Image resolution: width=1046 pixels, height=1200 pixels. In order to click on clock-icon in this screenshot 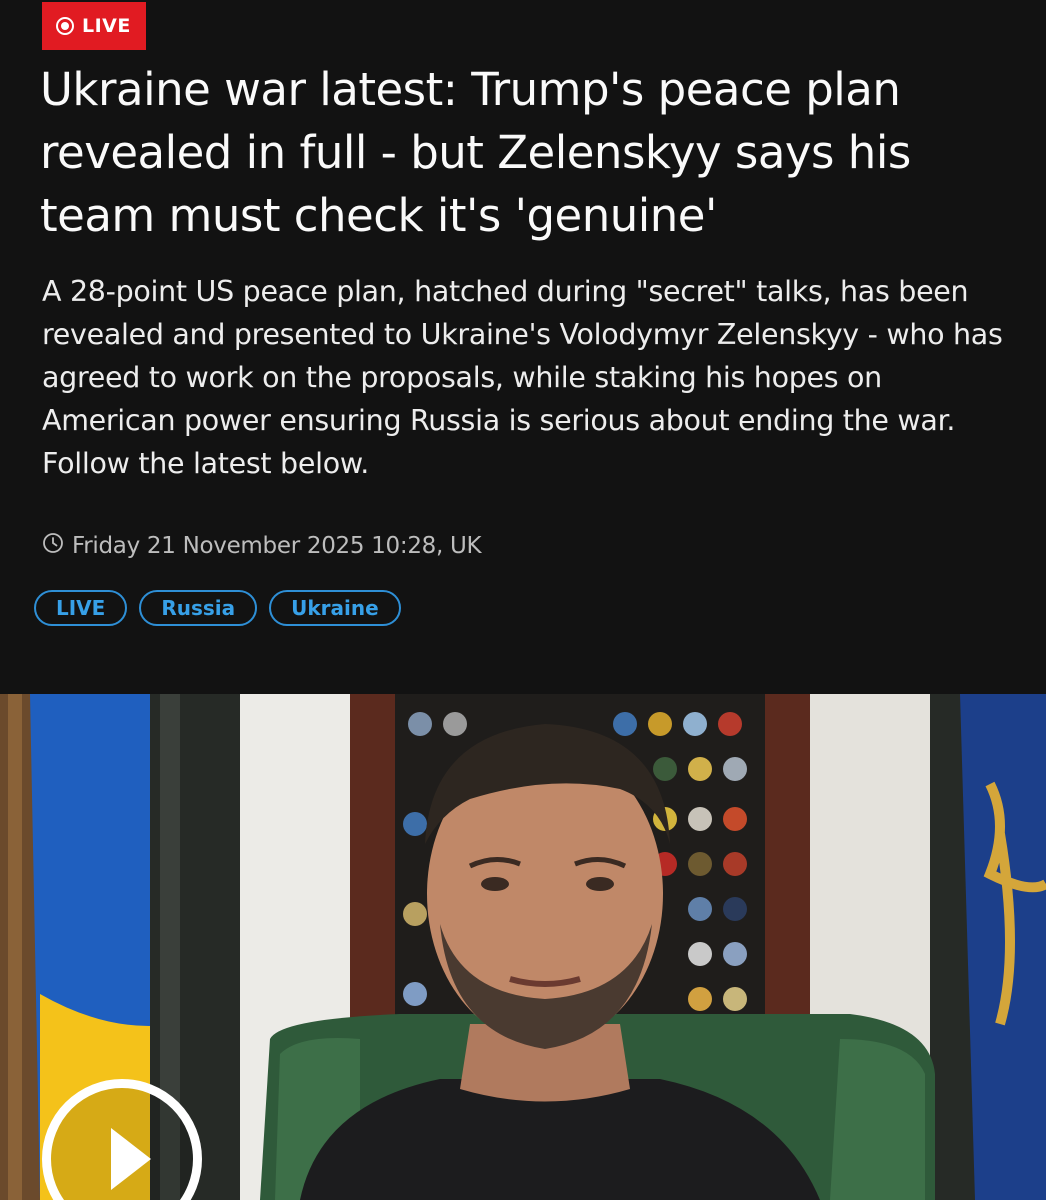, I will do `click(53, 546)`.